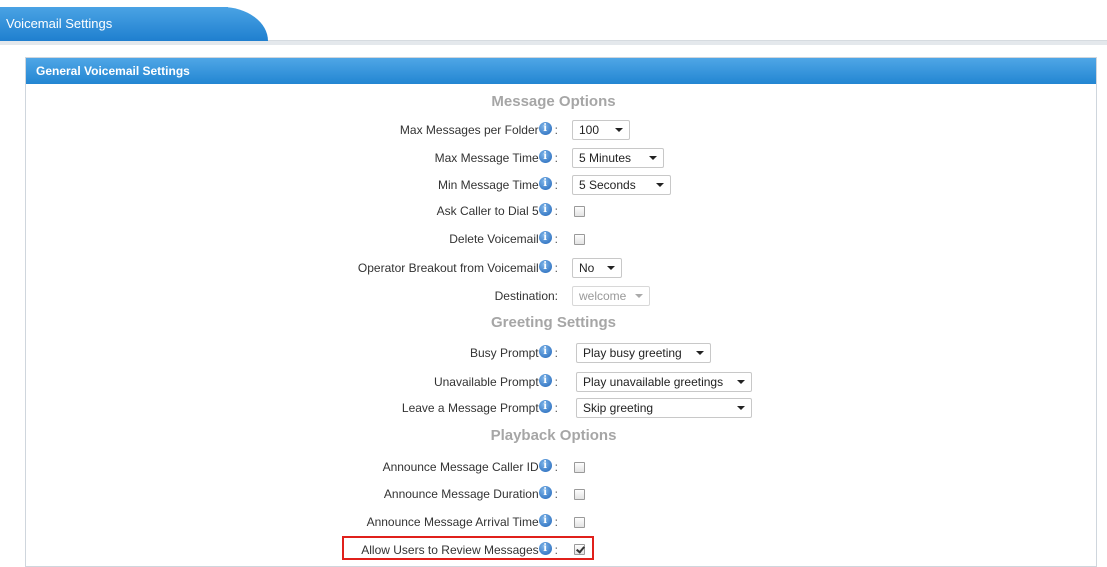 The width and height of the screenshot is (1107, 567). Describe the element at coordinates (579, 211) in the screenshot. I see `ask-caller-dial5-checkbox` at that location.